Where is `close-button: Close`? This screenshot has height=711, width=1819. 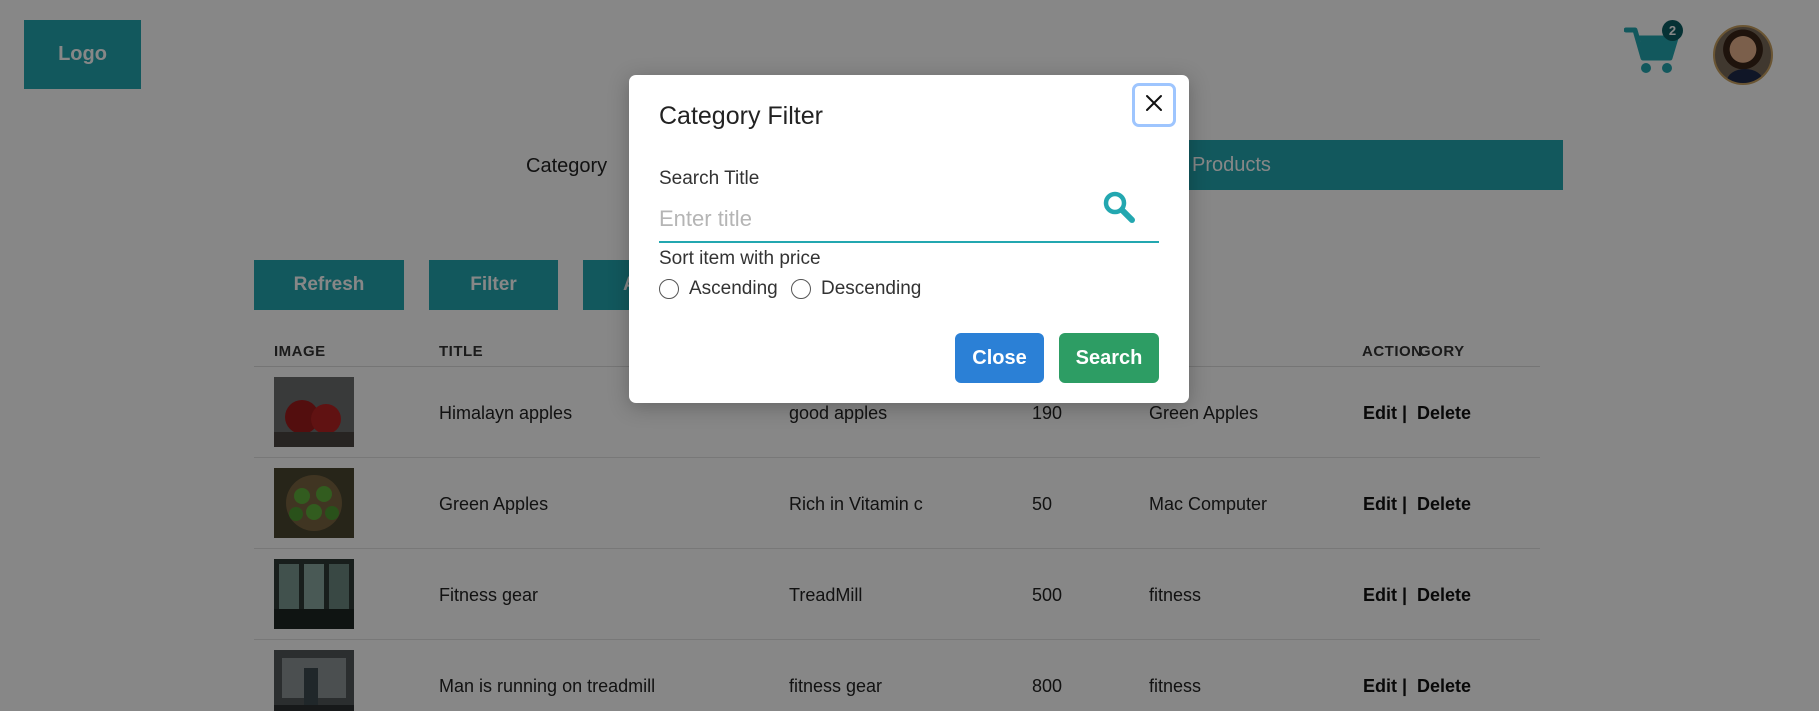
close-button: Close is located at coordinates (999, 358).